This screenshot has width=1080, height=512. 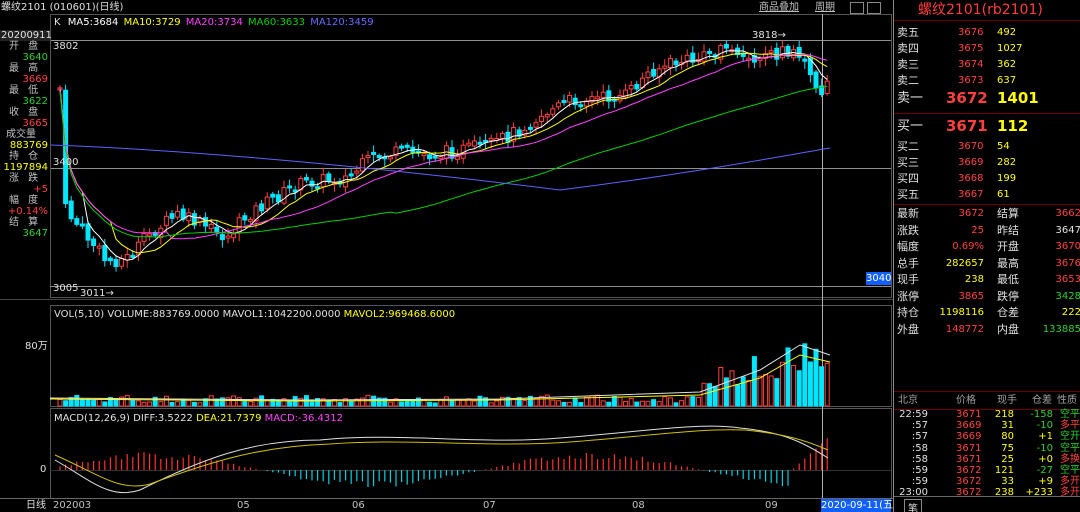 What do you see at coordinates (859, 505) in the screenshot?
I see `cursor-date-tag: 2020-09-11(五)` at bounding box center [859, 505].